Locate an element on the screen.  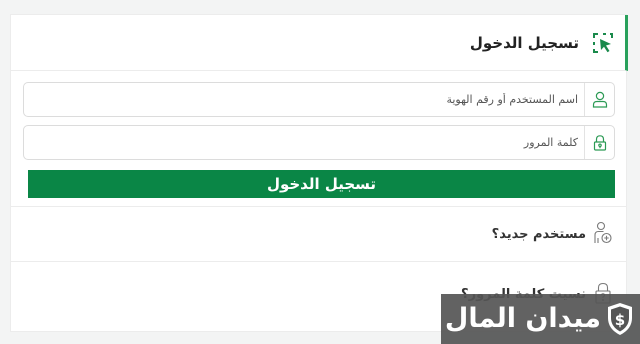
user-icon is located at coordinates (600, 99).